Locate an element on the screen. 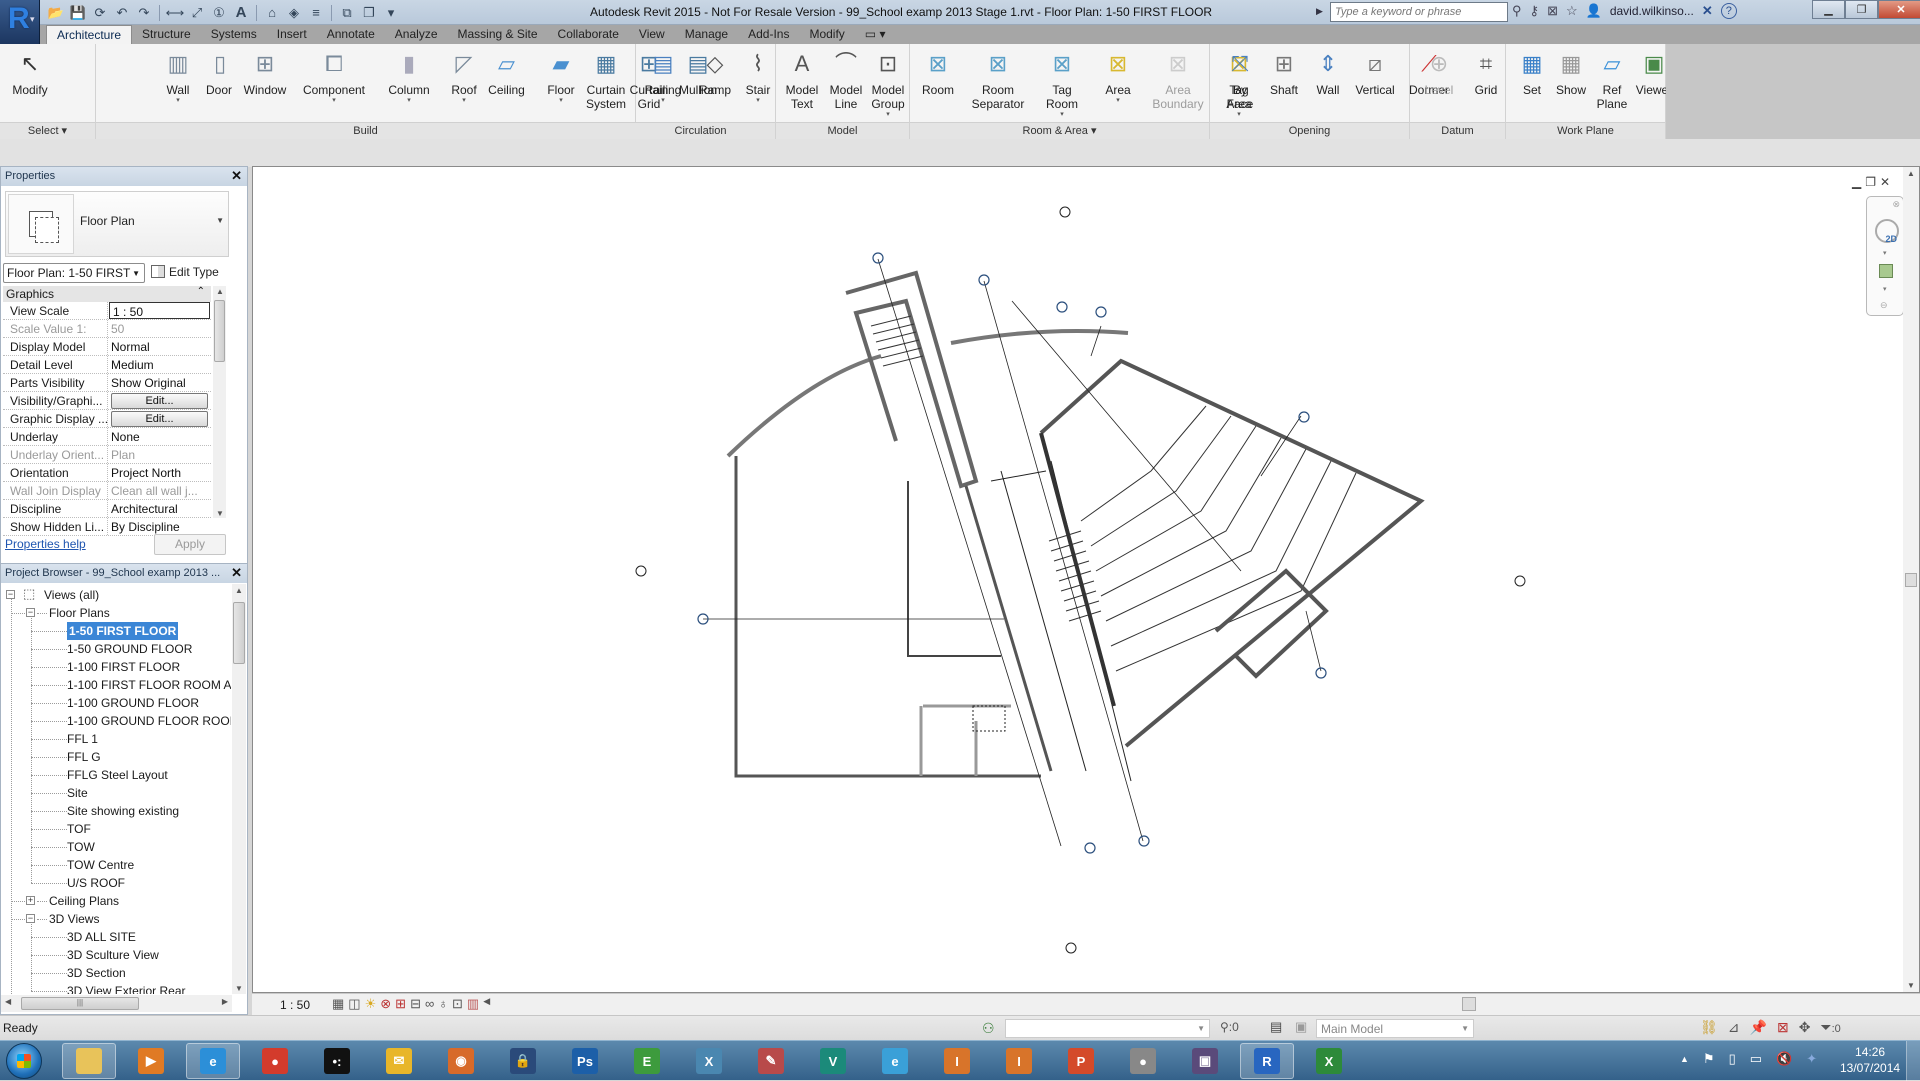 Image resolution: width=1920 pixels, height=1081 pixels. tree-item: Site showing existing is located at coordinates (123, 811).